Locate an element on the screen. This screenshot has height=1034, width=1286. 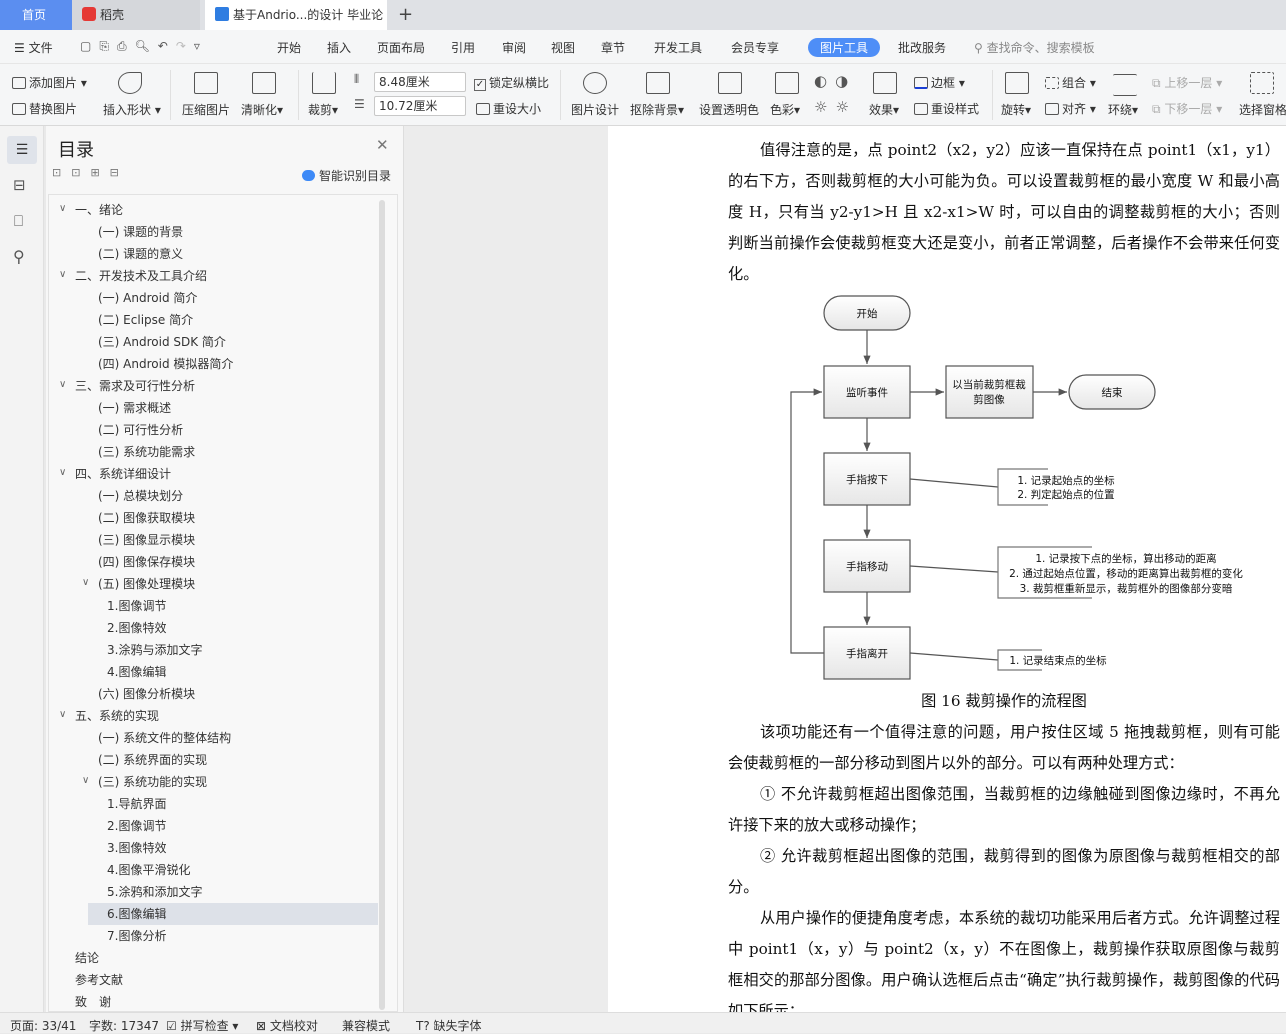
align-button: 对齐 ▾ is located at coordinates (1070, 108).